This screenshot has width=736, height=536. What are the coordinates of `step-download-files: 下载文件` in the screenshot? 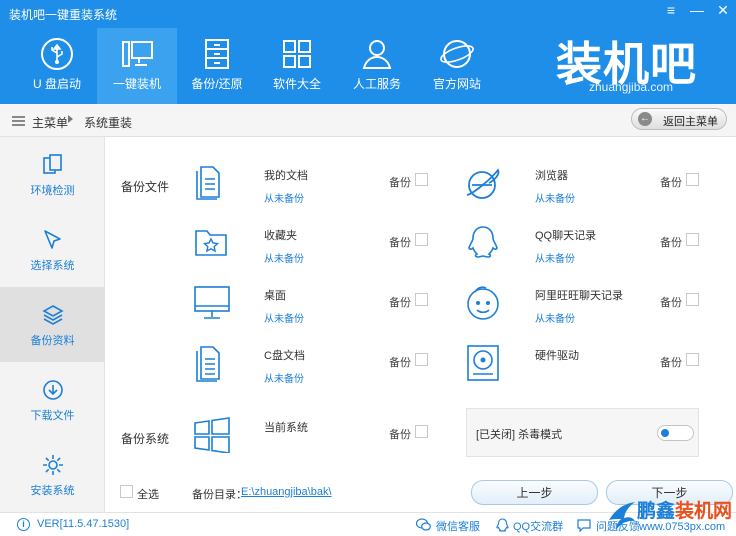 It's located at (52, 399).